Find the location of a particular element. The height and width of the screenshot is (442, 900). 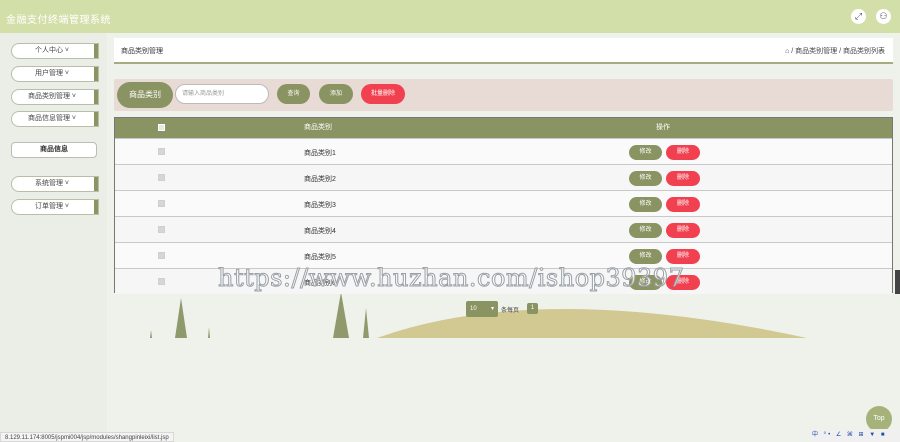

ime-toolbar: 中 ⁰• ∠ ⌘ ⊞ ▼ ■ is located at coordinates (855, 435).